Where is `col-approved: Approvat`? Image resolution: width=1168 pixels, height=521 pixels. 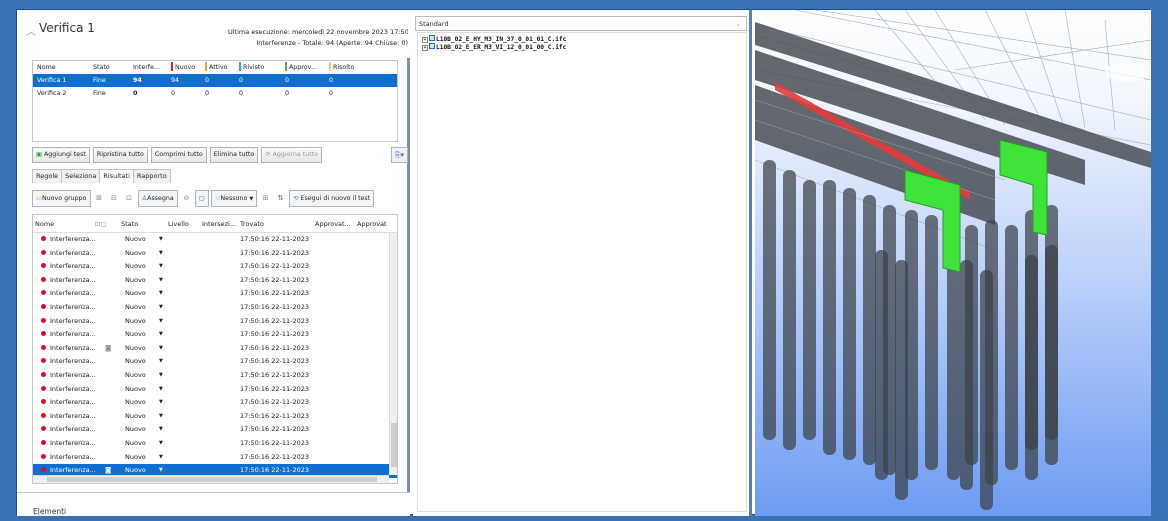 col-approved: Approvat is located at coordinates (373, 223).